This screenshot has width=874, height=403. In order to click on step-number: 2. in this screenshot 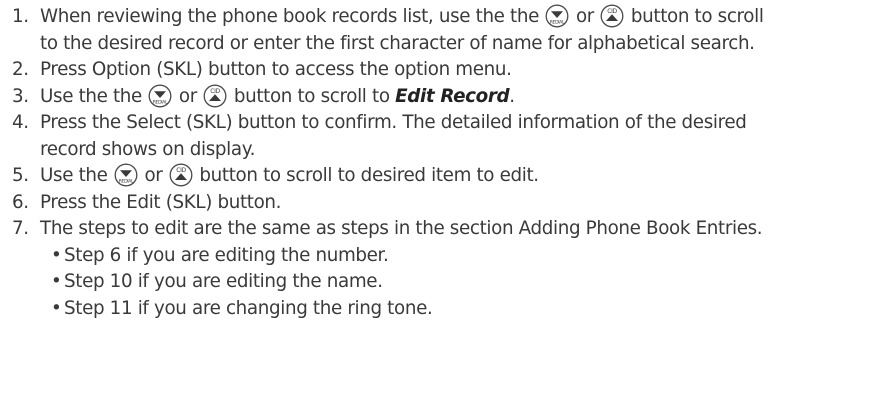, I will do `click(20, 69)`.